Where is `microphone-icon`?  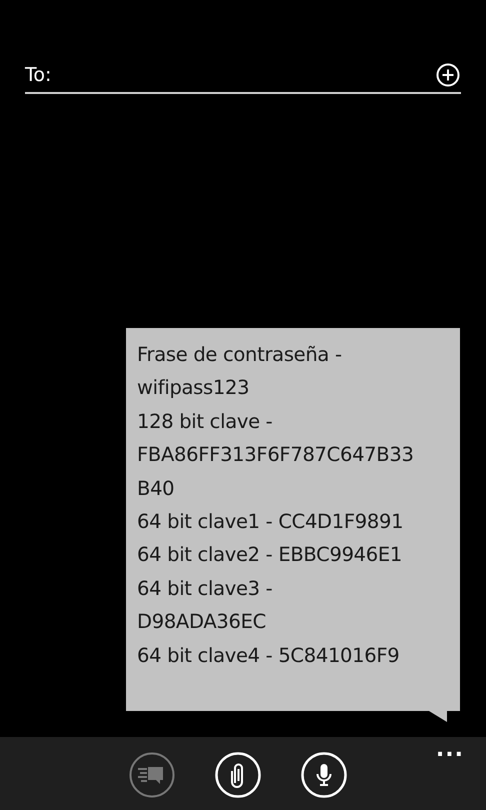
microphone-icon is located at coordinates (324, 775).